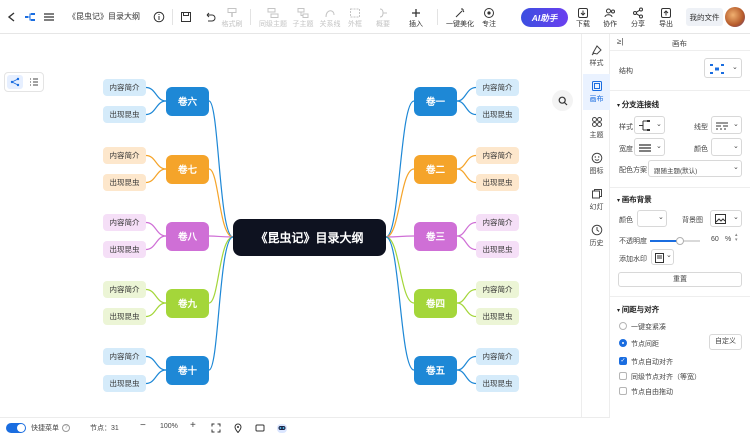 This screenshot has width=750, height=439. Describe the element at coordinates (596, 236) in the screenshot. I see `rail-history: 历史` at that location.